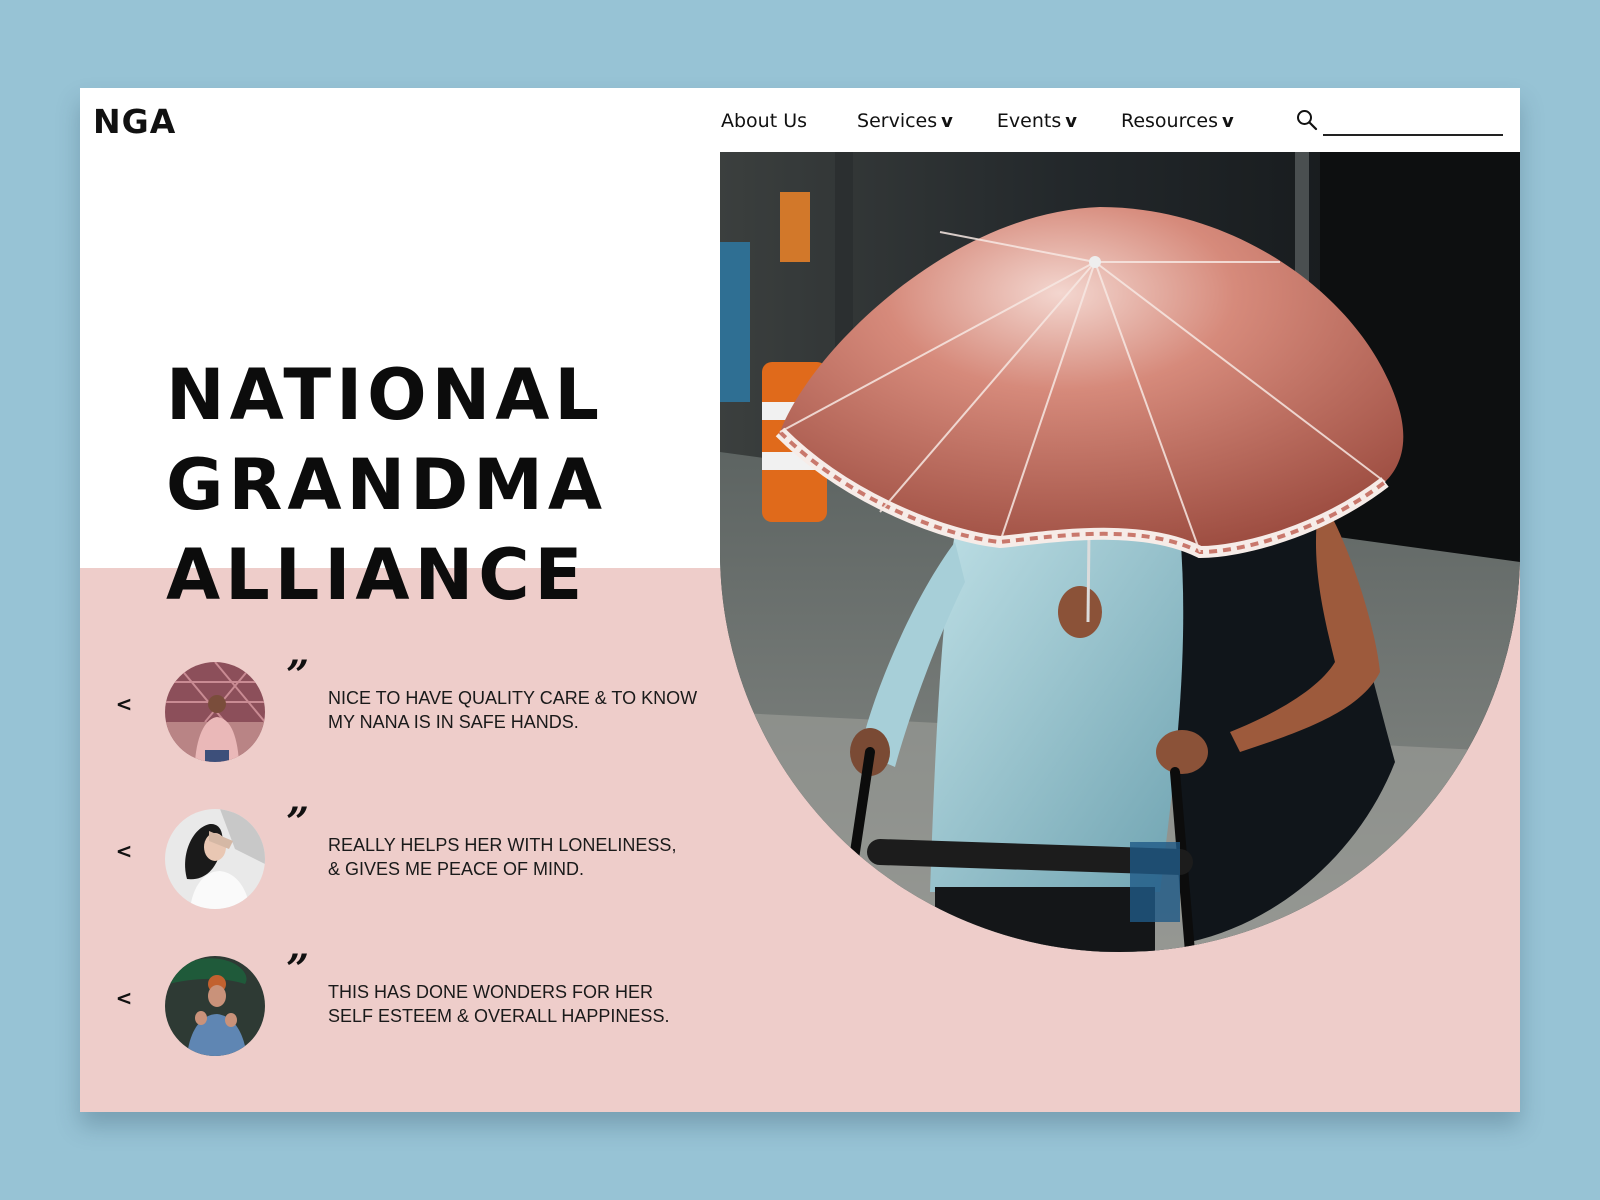 The image size is (1600, 1200). Describe the element at coordinates (897, 121) in the screenshot. I see `nav-services-label: Services` at that location.